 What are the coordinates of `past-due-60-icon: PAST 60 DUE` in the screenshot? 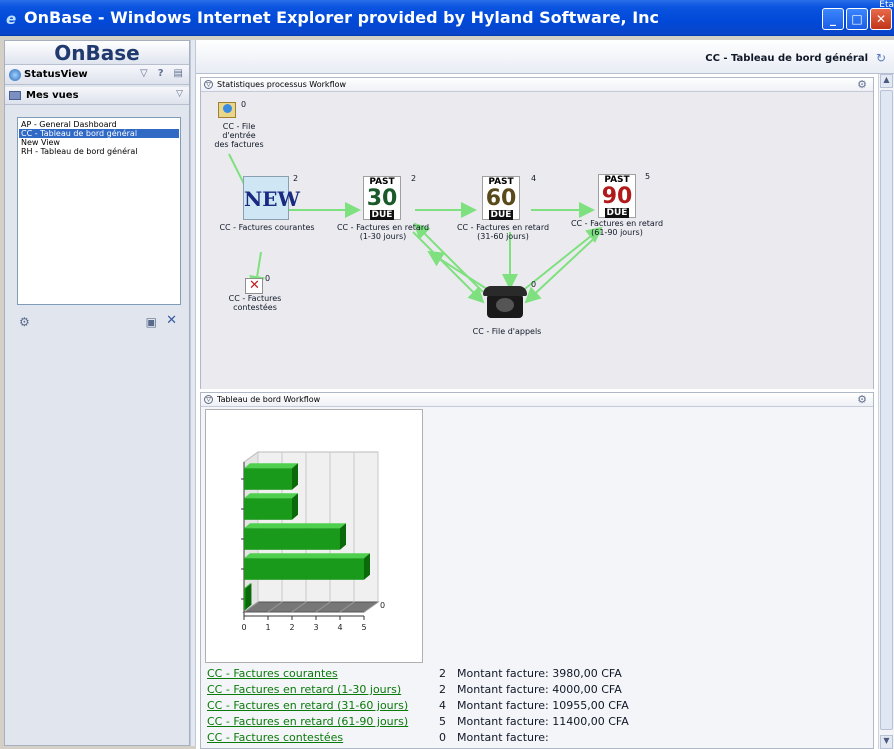 It's located at (501, 198).